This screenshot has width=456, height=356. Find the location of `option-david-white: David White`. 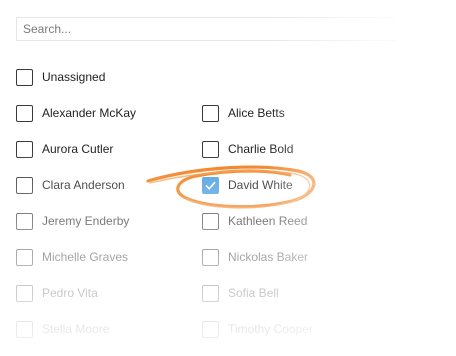

option-david-white: David White is located at coordinates (247, 185).